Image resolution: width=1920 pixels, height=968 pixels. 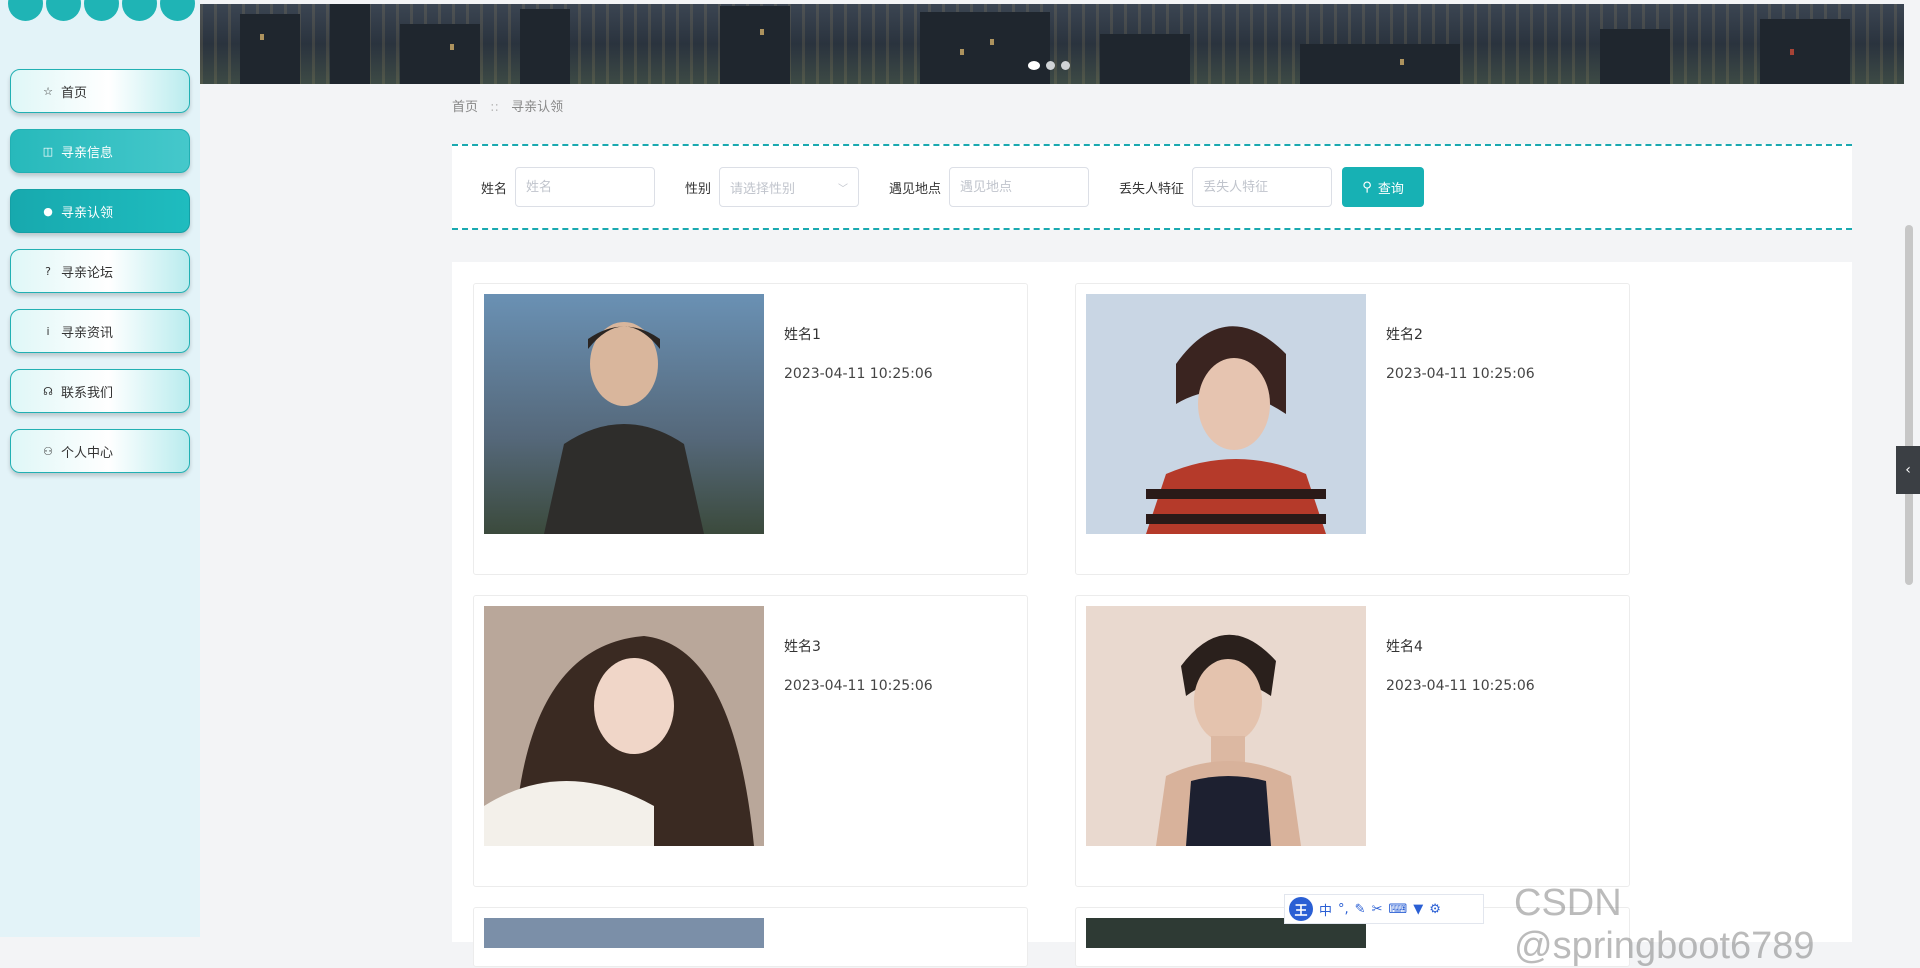 What do you see at coordinates (87, 393) in the screenshot?
I see `sidebar-item-label: 联系我们` at bounding box center [87, 393].